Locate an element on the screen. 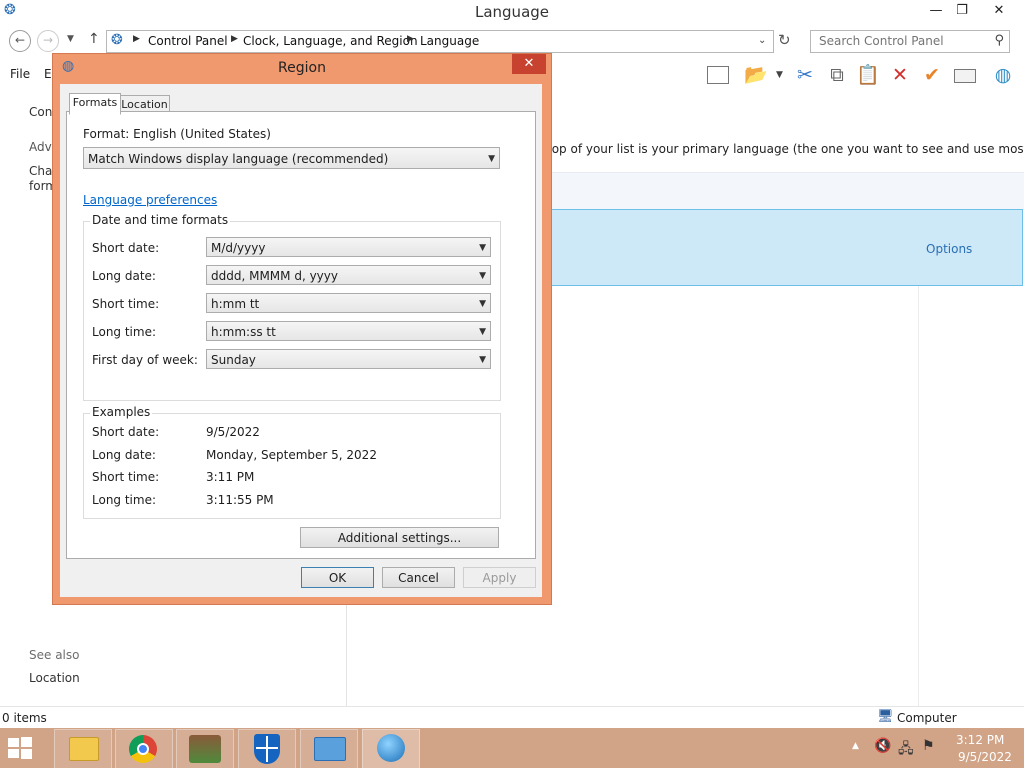 The width and height of the screenshot is (1024, 769). delete-icon: ✕ is located at coordinates (900, 75).